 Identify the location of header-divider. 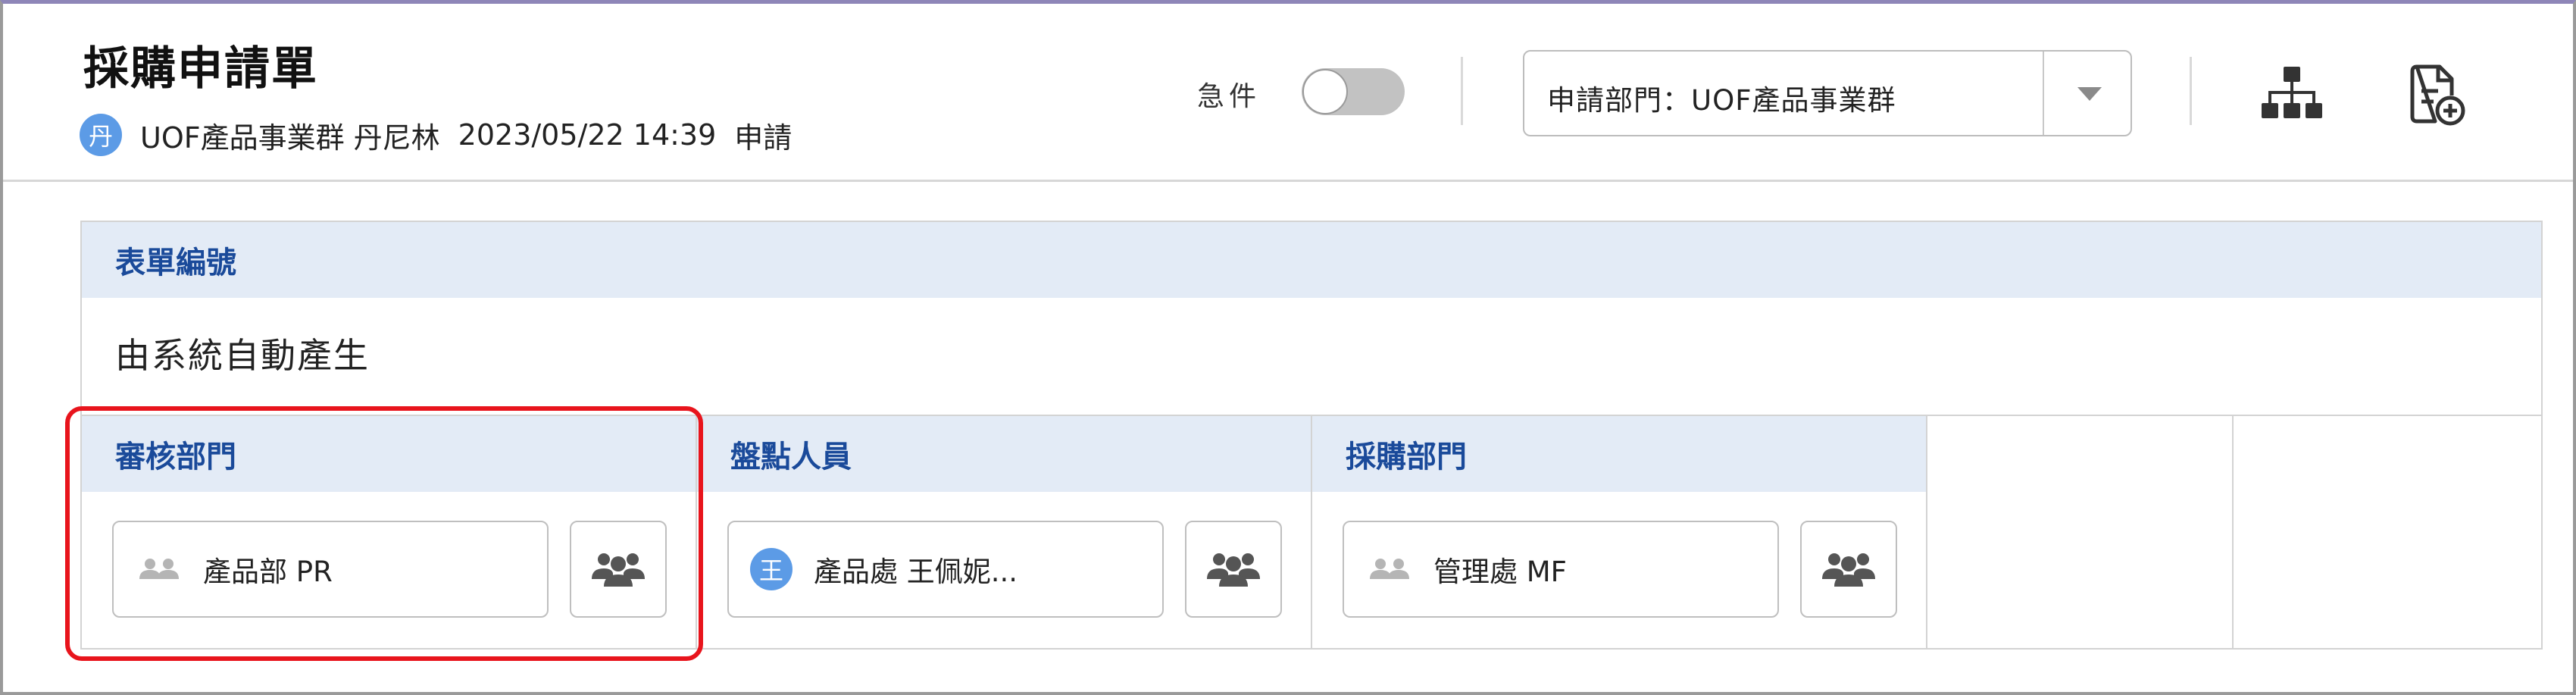
(1288, 181).